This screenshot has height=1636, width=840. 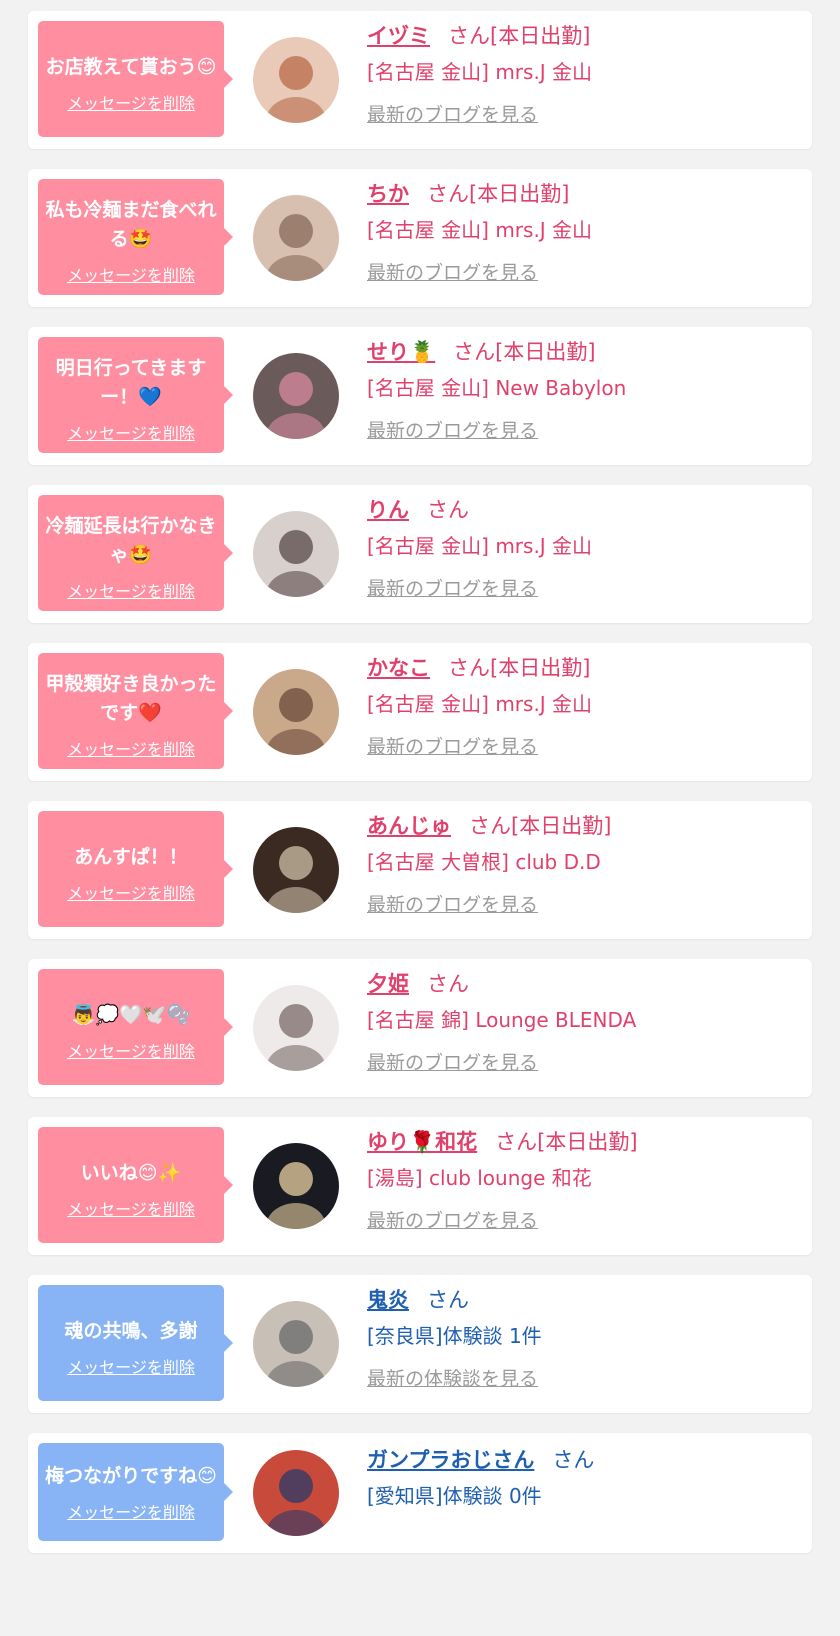 I want to click on profile-info: イヅミ さん[本日出勤] [名古屋 金山] mrs.J 金山 最新のブログを見る, so click(x=584, y=75).